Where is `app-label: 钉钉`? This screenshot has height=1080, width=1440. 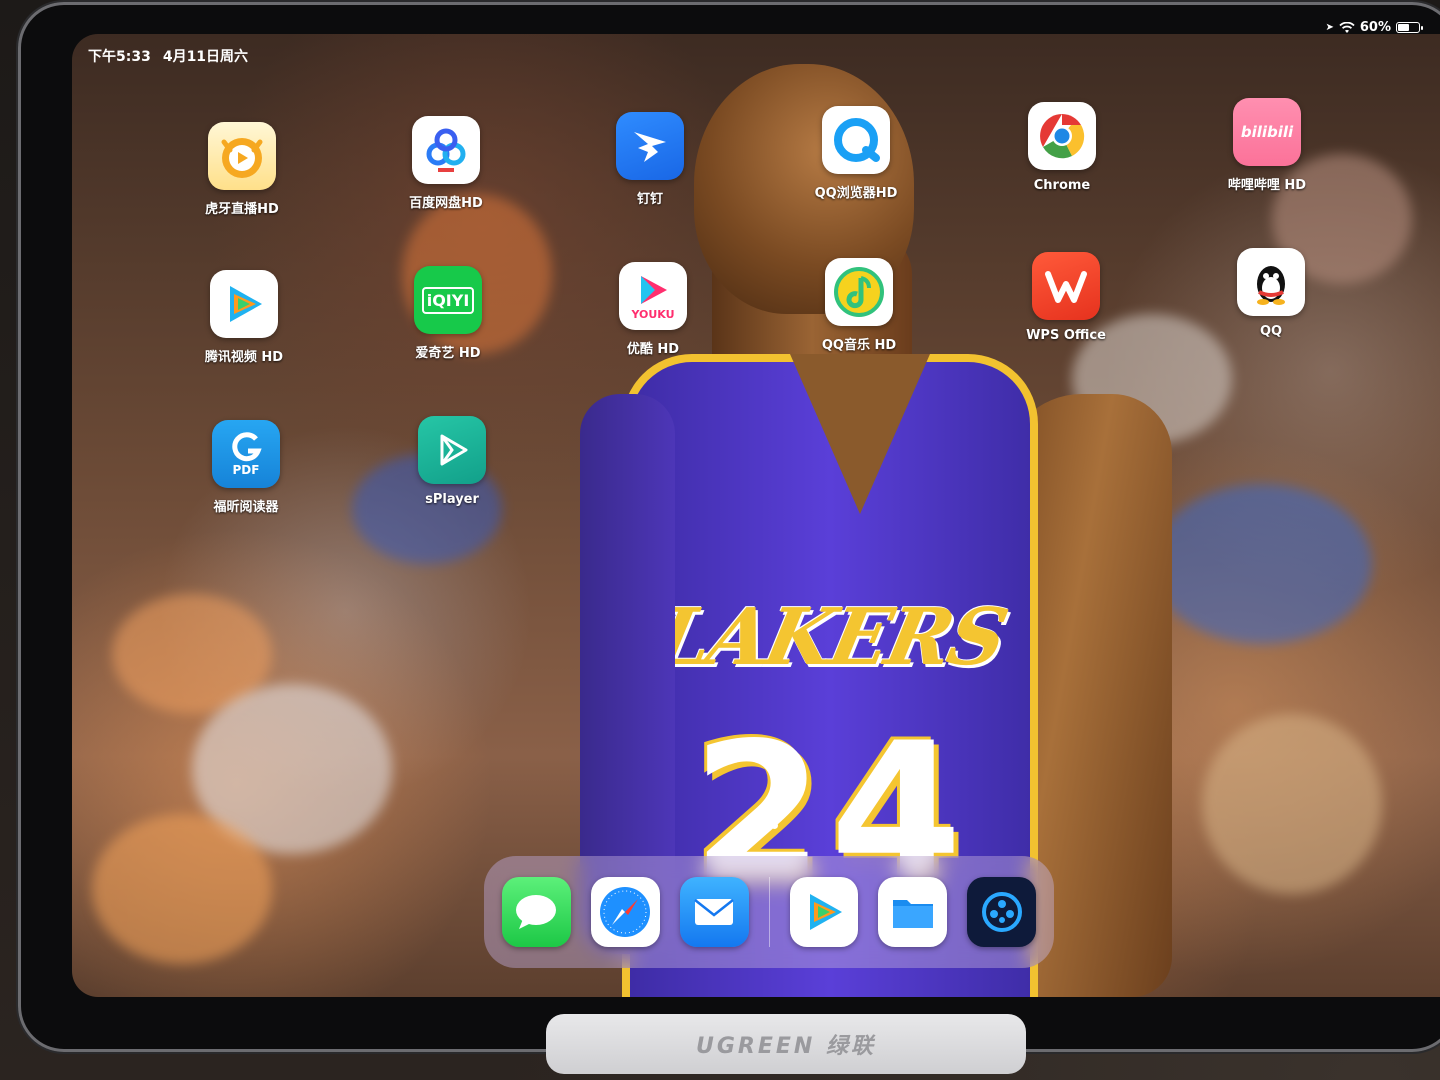 app-label: 钉钉 is located at coordinates (649, 199).